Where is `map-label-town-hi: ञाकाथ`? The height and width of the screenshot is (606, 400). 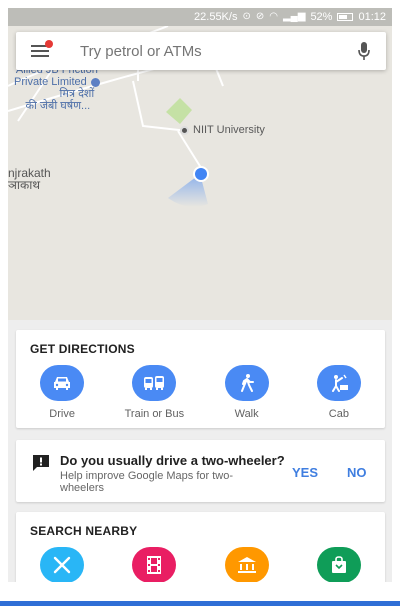 map-label-town-hi: ञाकाथ is located at coordinates (24, 185).